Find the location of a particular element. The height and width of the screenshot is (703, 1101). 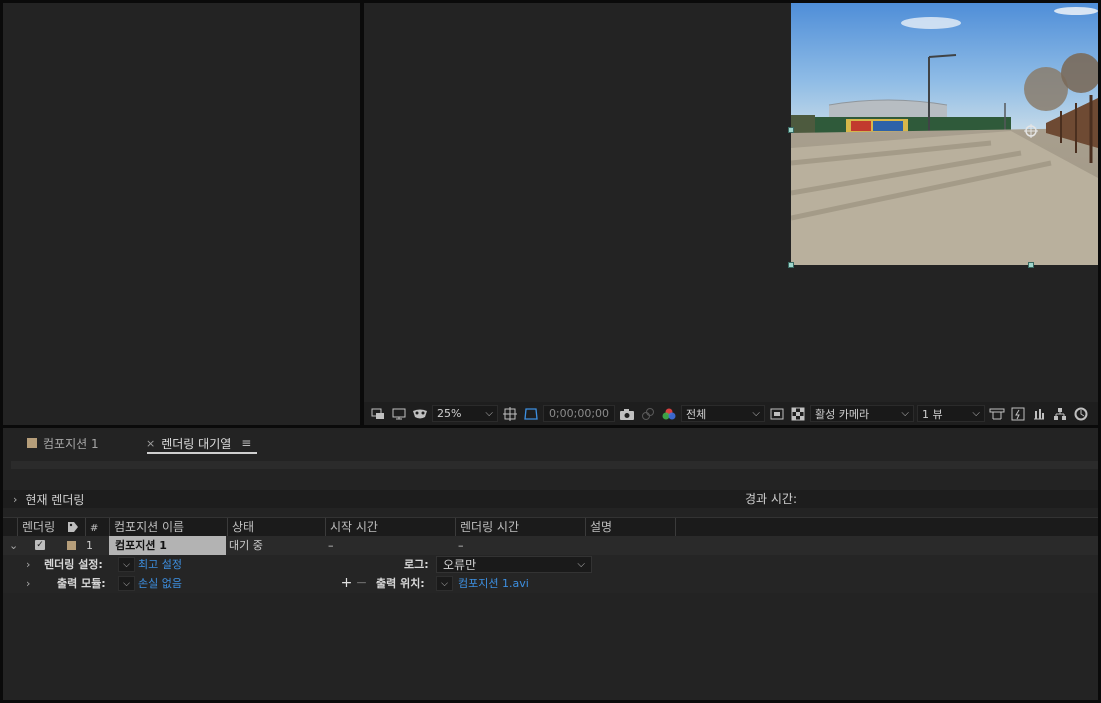

road-scene-image is located at coordinates (944, 134).